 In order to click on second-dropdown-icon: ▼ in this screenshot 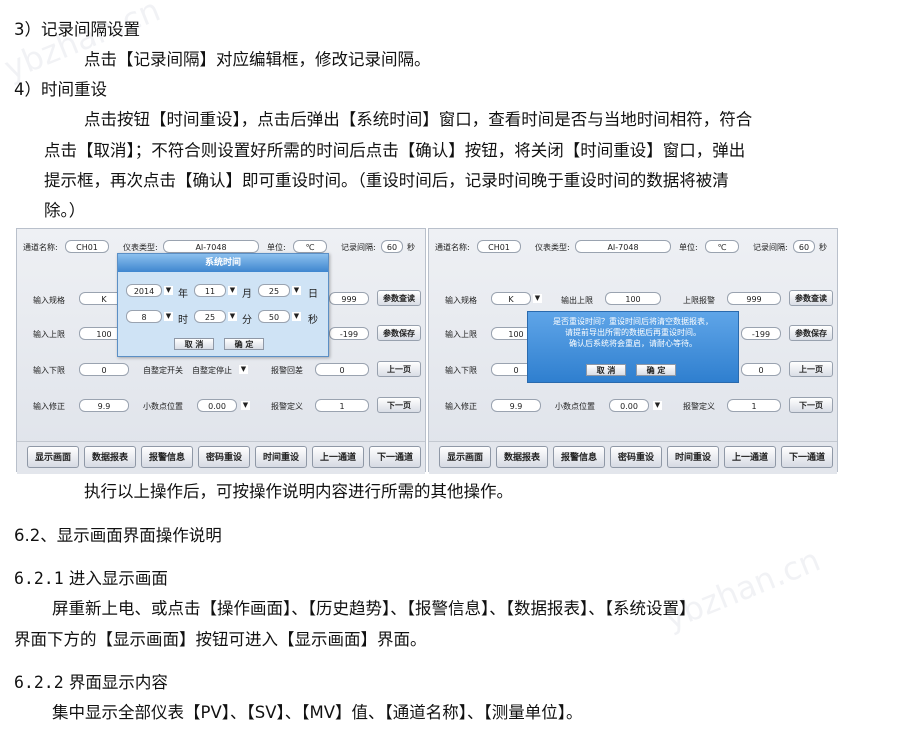, I will do `click(296, 316)`.